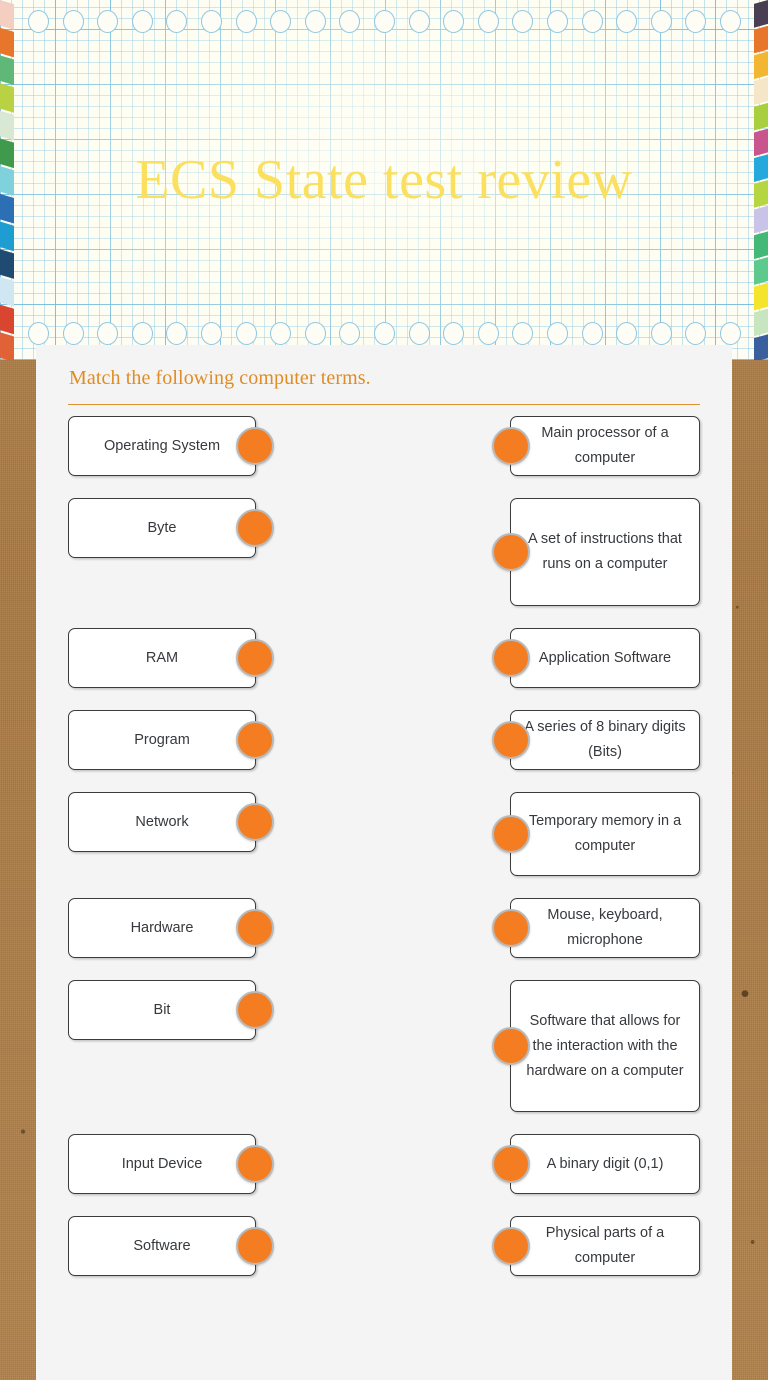 The height and width of the screenshot is (1380, 768). I want to click on term-card: Operating System, so click(171, 446).